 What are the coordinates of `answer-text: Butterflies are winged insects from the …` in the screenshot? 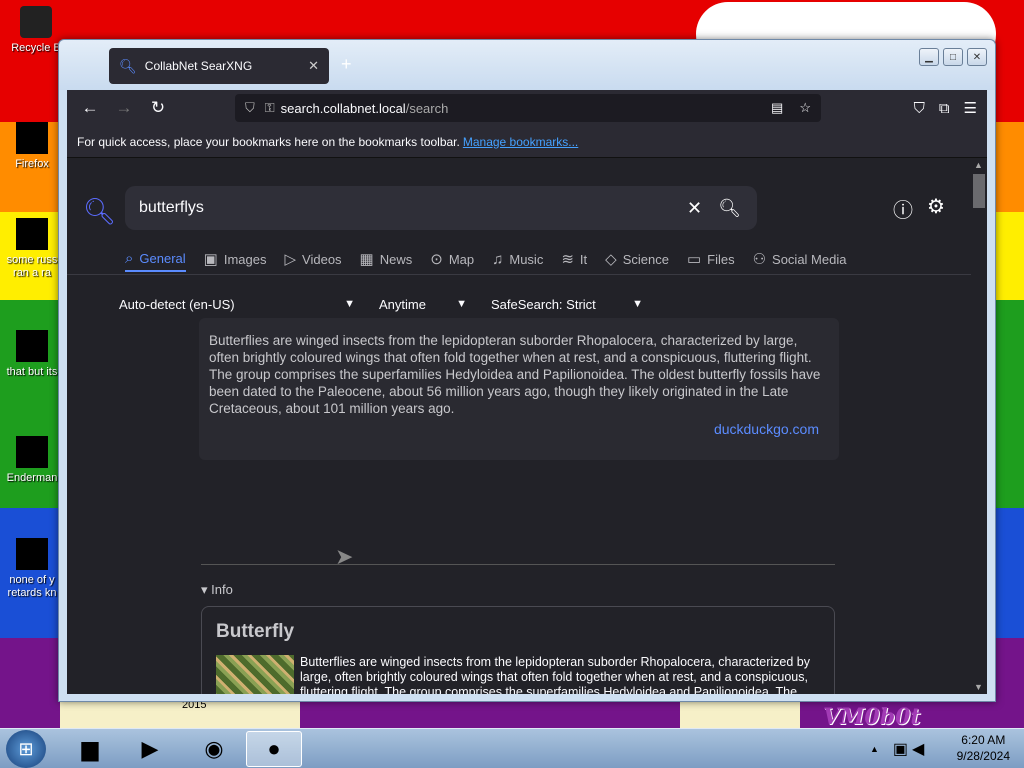 It's located at (515, 374).